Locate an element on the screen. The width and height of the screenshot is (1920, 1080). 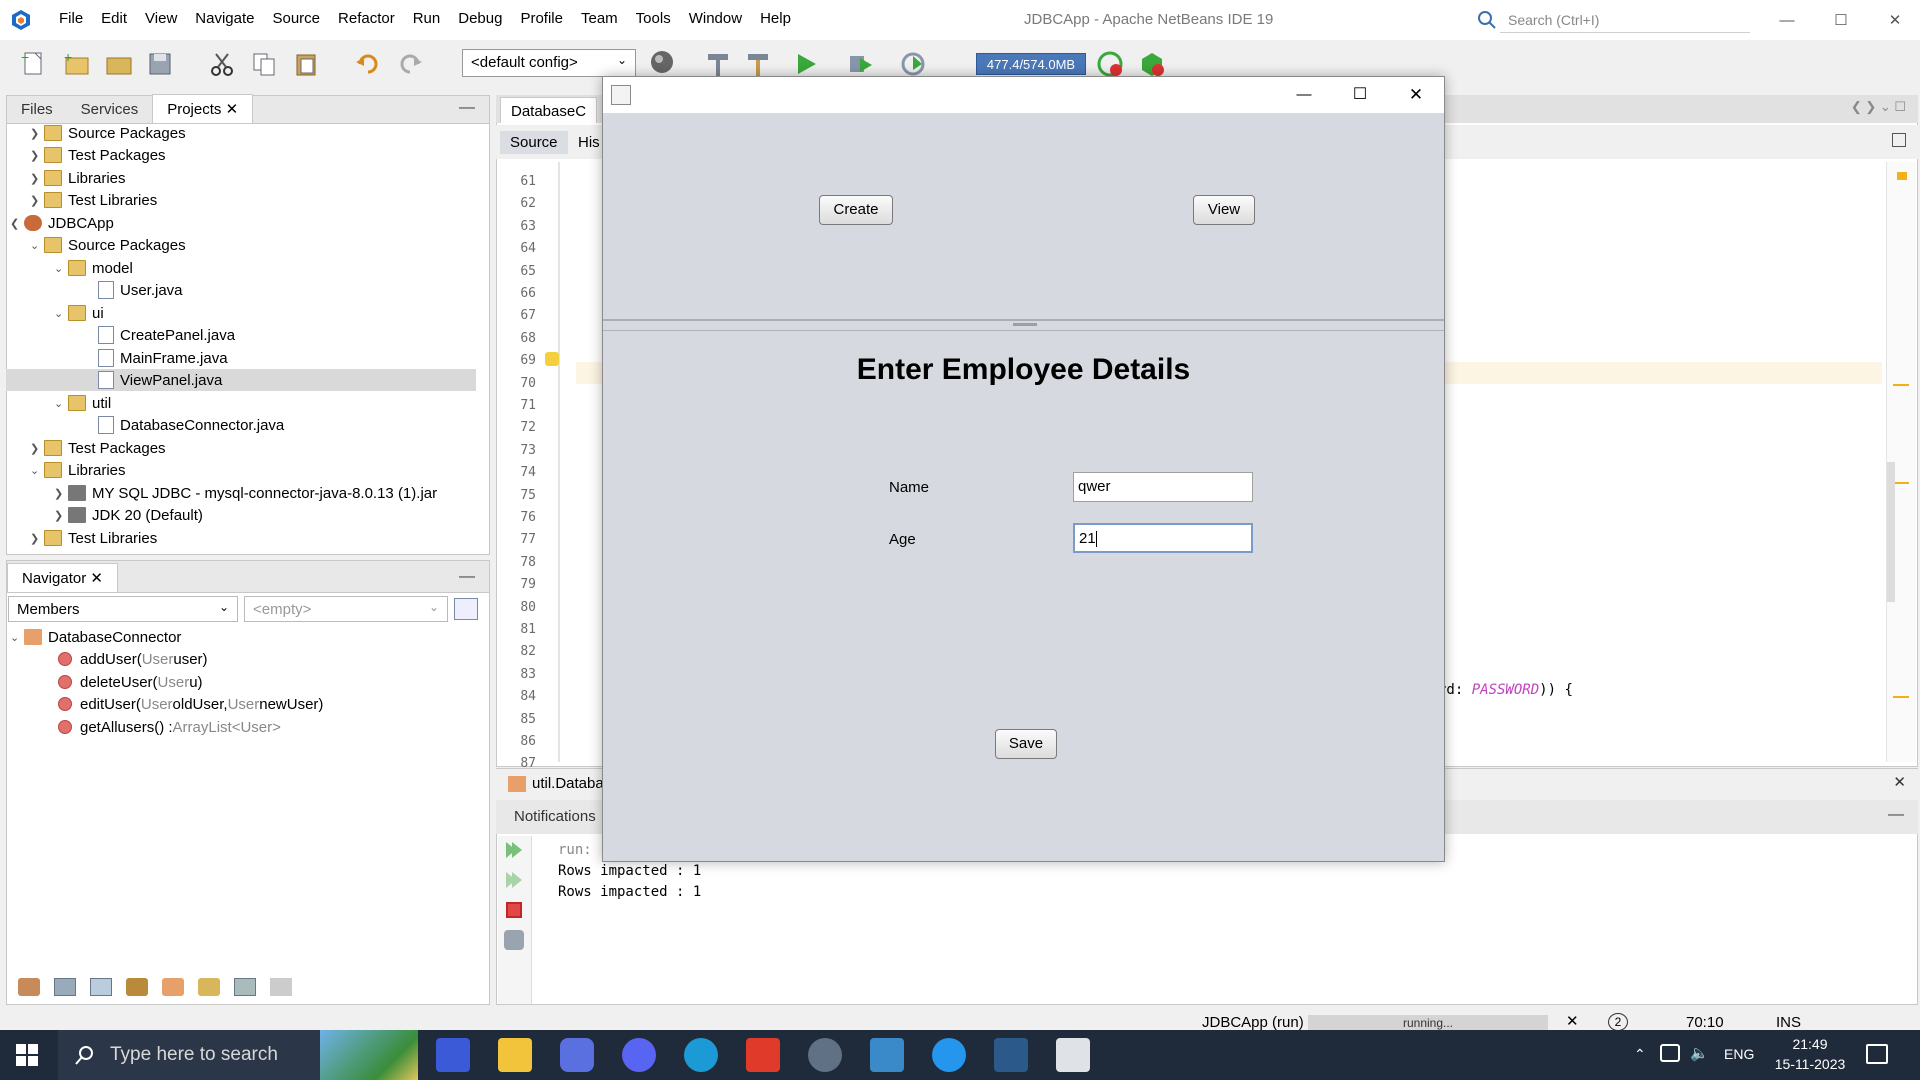
taskbar-app-java-icon is located at coordinates (1073, 1055).